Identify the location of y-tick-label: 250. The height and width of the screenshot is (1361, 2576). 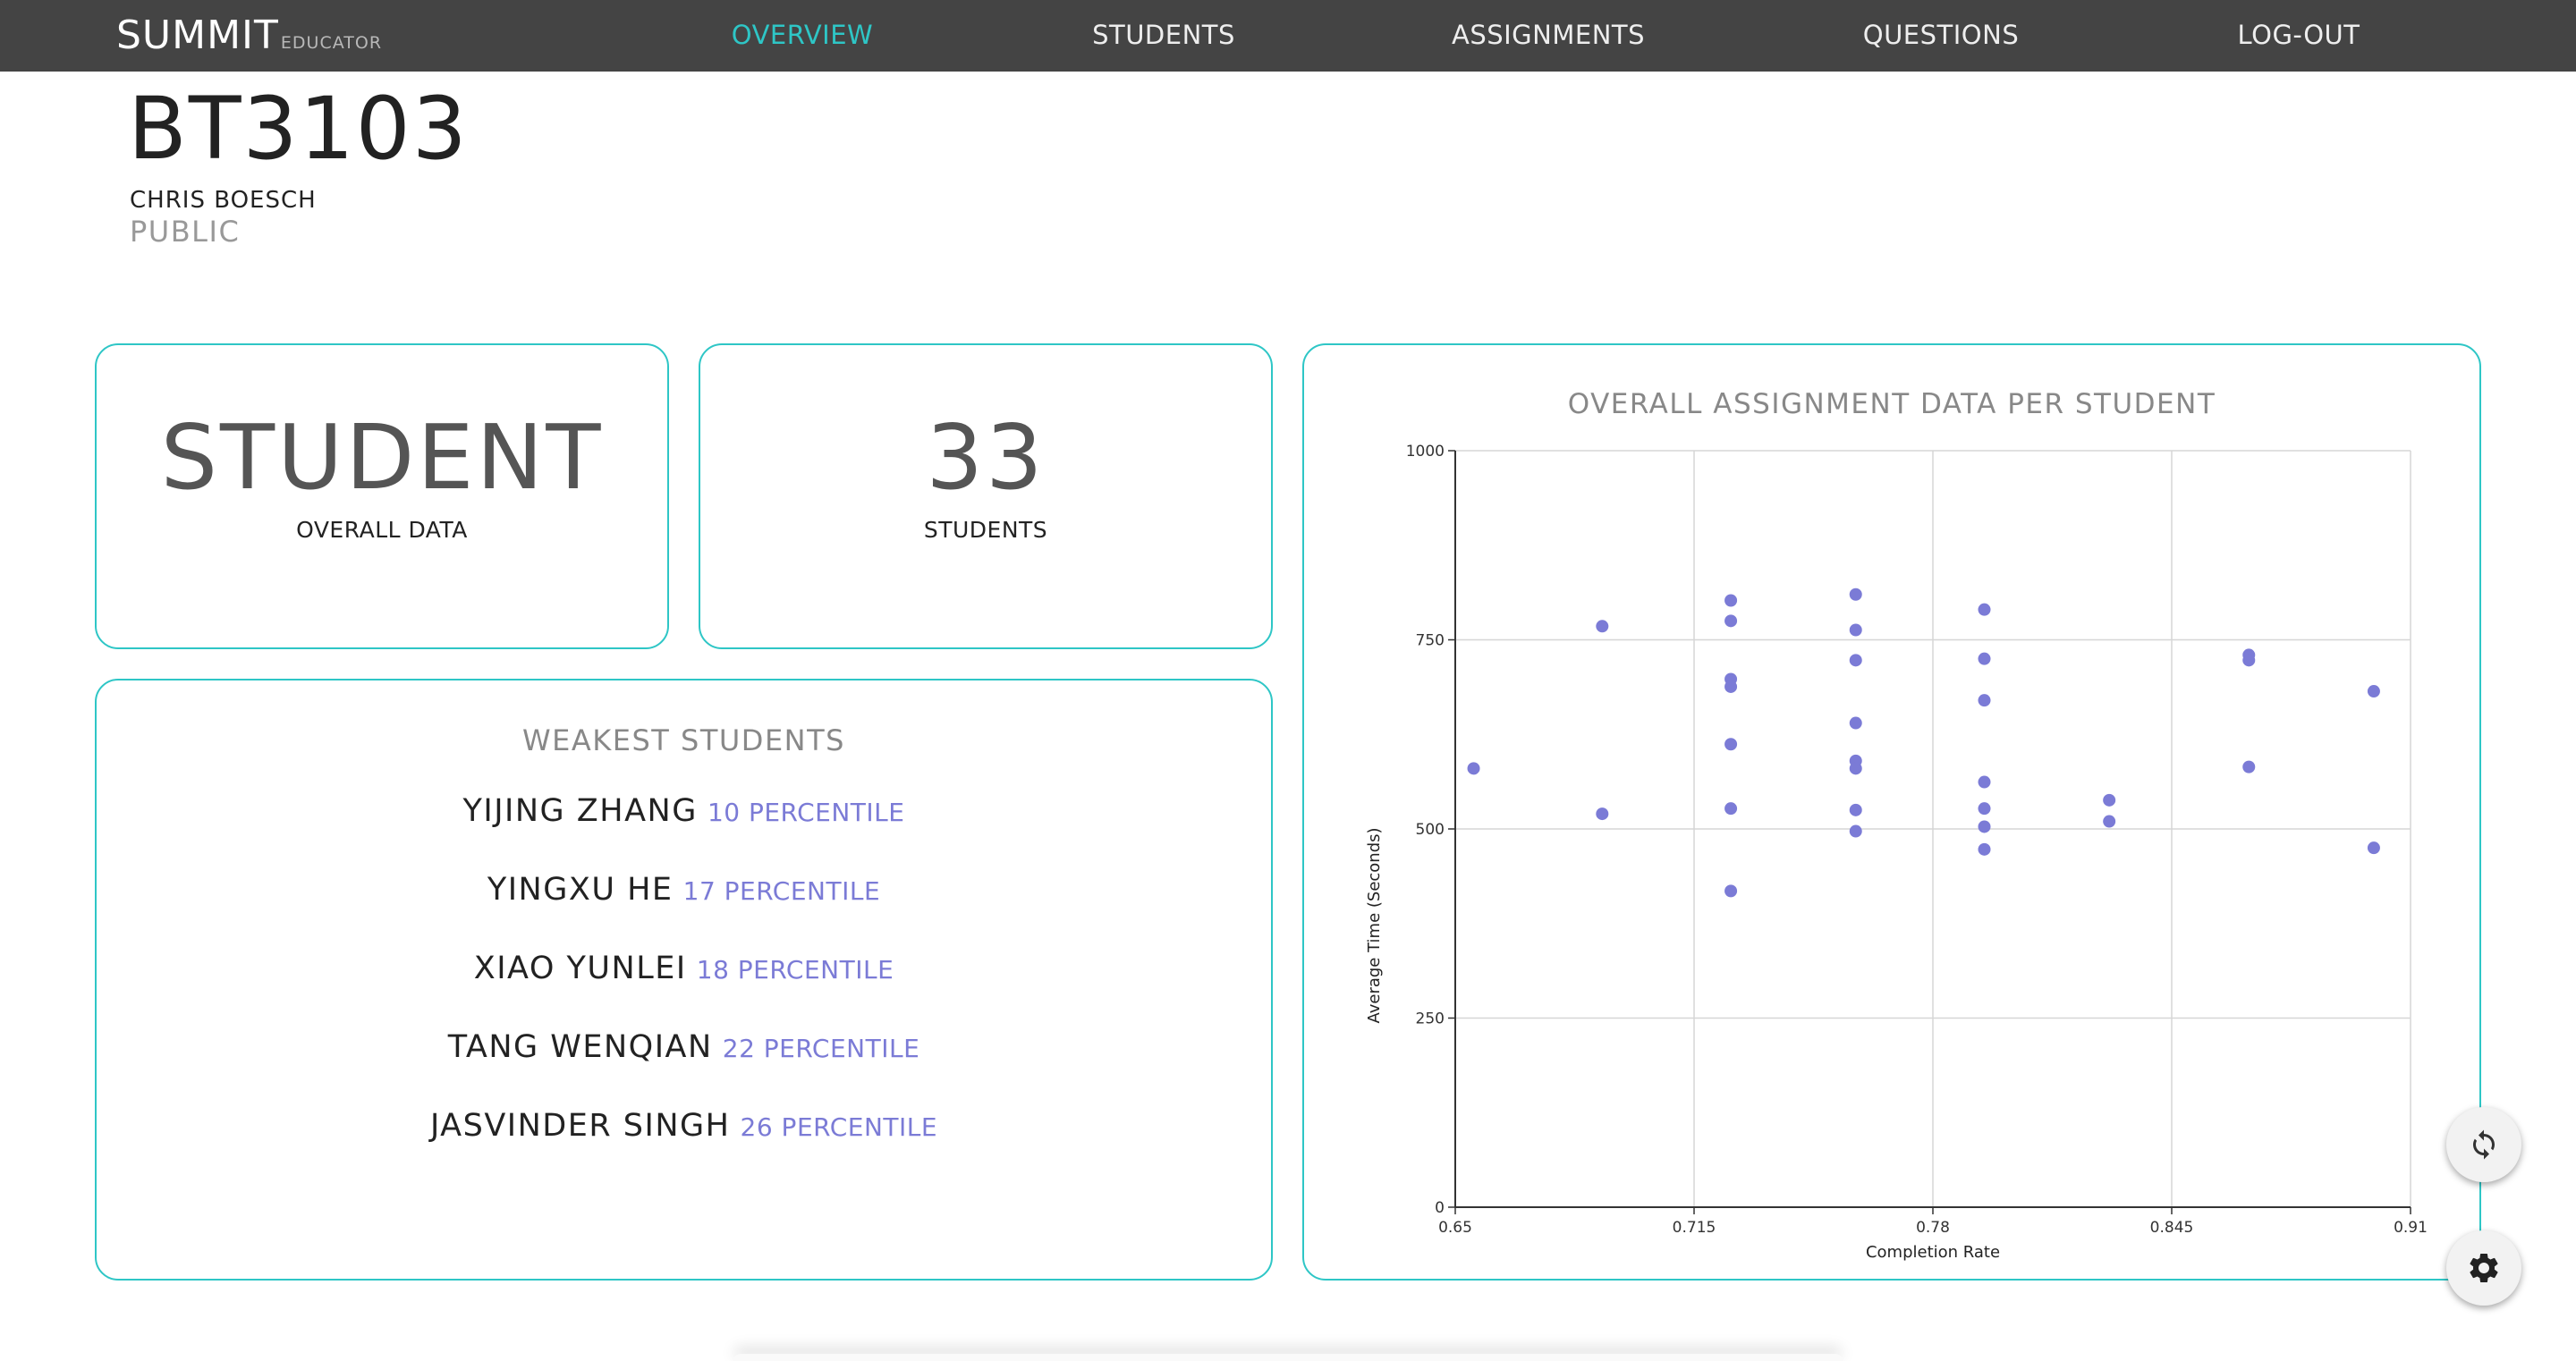
(1430, 1019).